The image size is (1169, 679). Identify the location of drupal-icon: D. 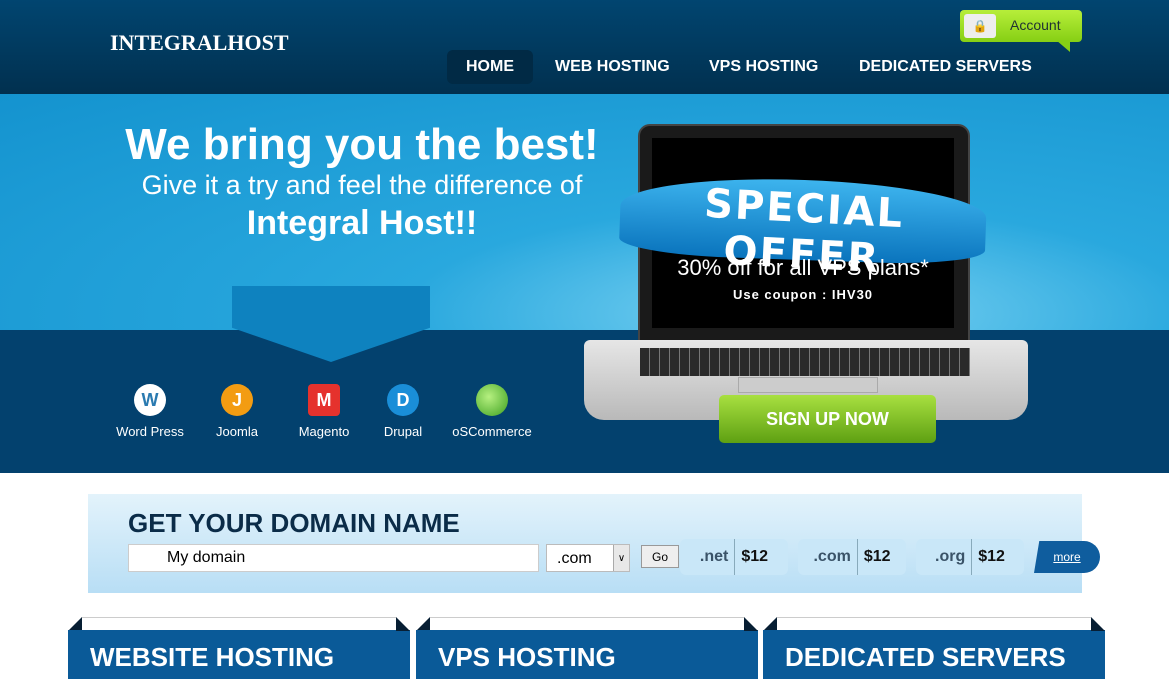
(403, 400).